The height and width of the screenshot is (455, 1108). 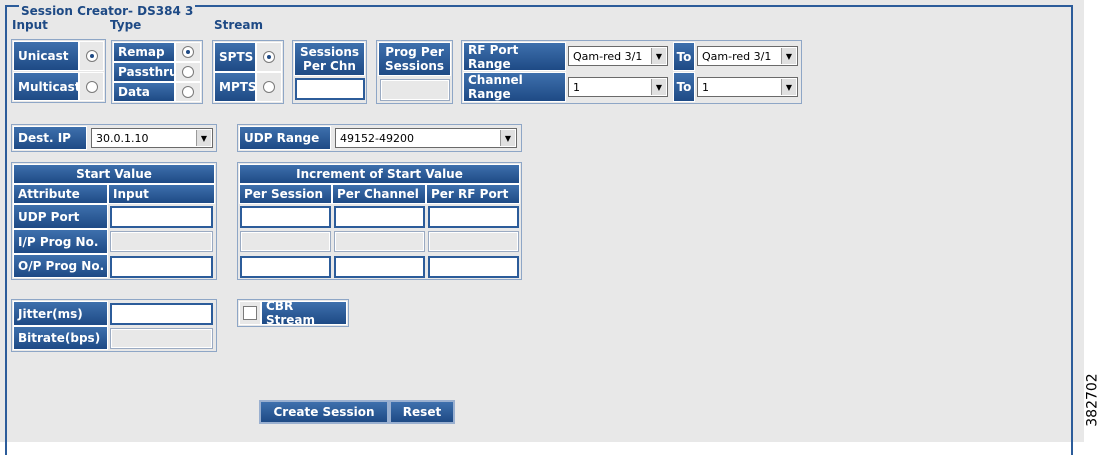 I want to click on per-rf-port-header: Per RF Port, so click(x=473, y=194).